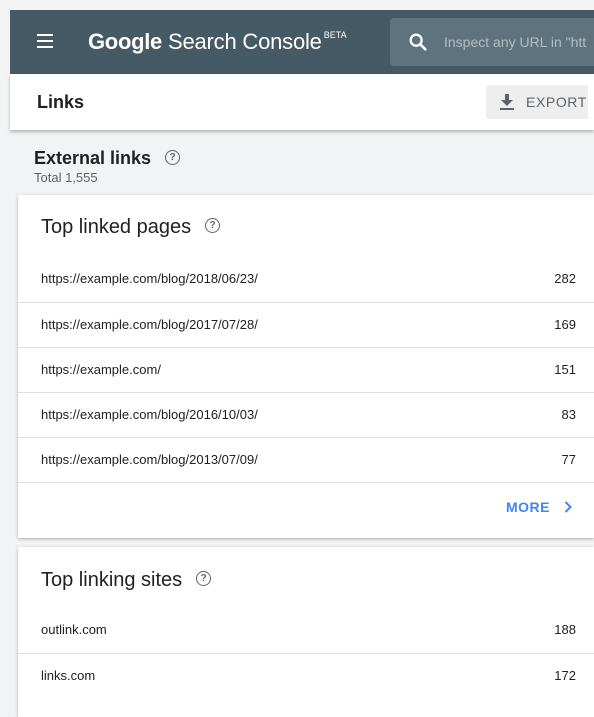 This screenshot has height=717, width=594. I want to click on more-button: MORE, so click(539, 507).